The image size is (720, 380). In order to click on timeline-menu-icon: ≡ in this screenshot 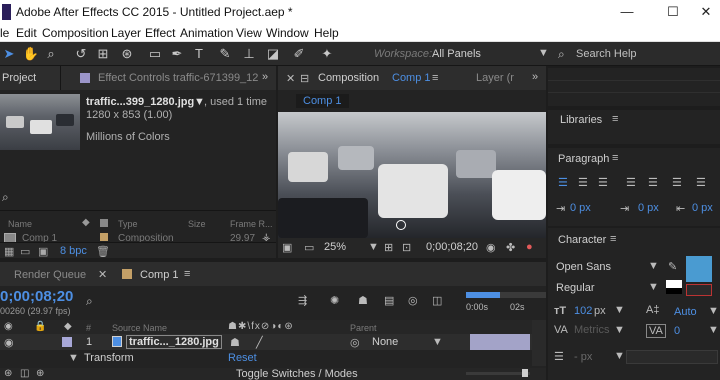, I will do `click(187, 274)`.